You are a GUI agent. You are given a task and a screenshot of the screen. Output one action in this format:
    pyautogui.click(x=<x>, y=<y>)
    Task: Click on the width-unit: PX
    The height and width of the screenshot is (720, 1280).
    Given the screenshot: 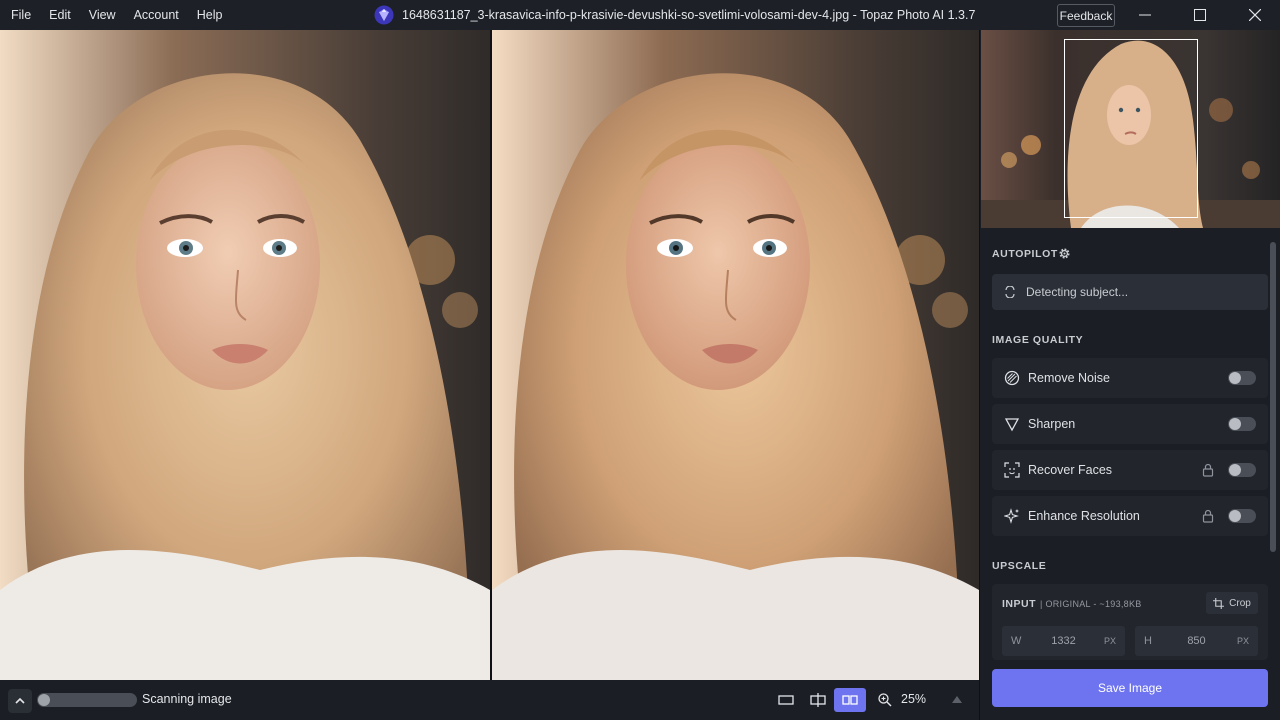 What is the action you would take?
    pyautogui.click(x=1109, y=641)
    